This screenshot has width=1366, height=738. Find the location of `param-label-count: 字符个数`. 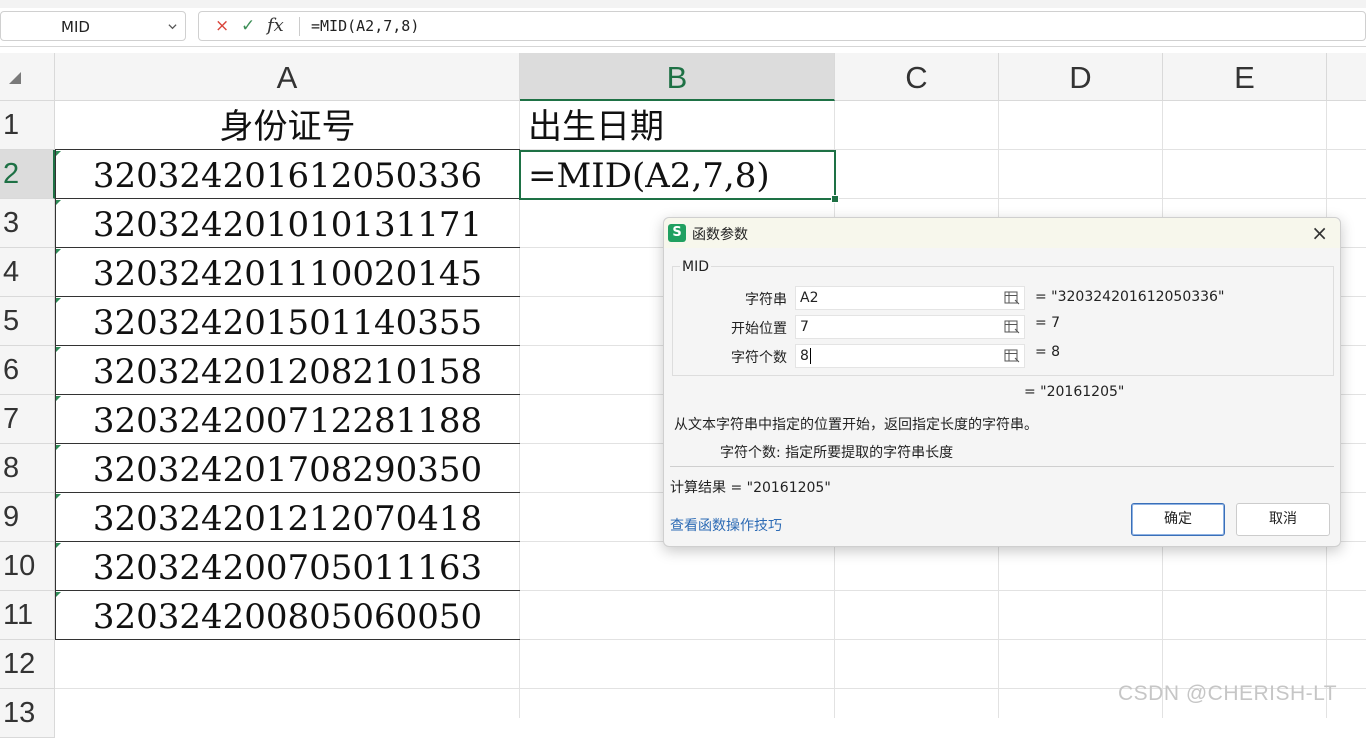

param-label-count: 字符个数 is located at coordinates (759, 358).